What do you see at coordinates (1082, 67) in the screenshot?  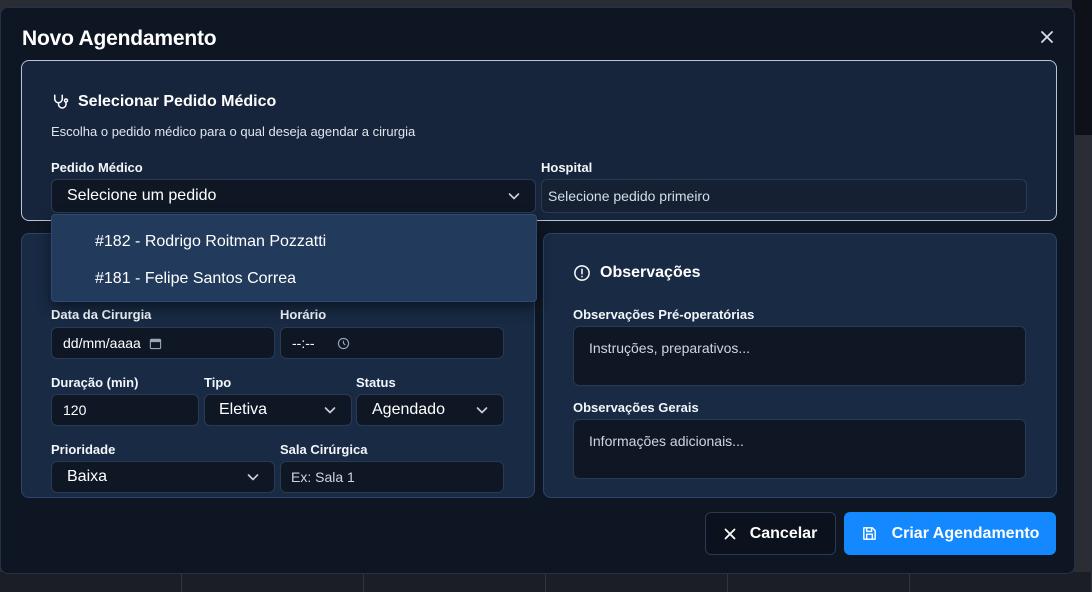 I see `background-panel` at bounding box center [1082, 67].